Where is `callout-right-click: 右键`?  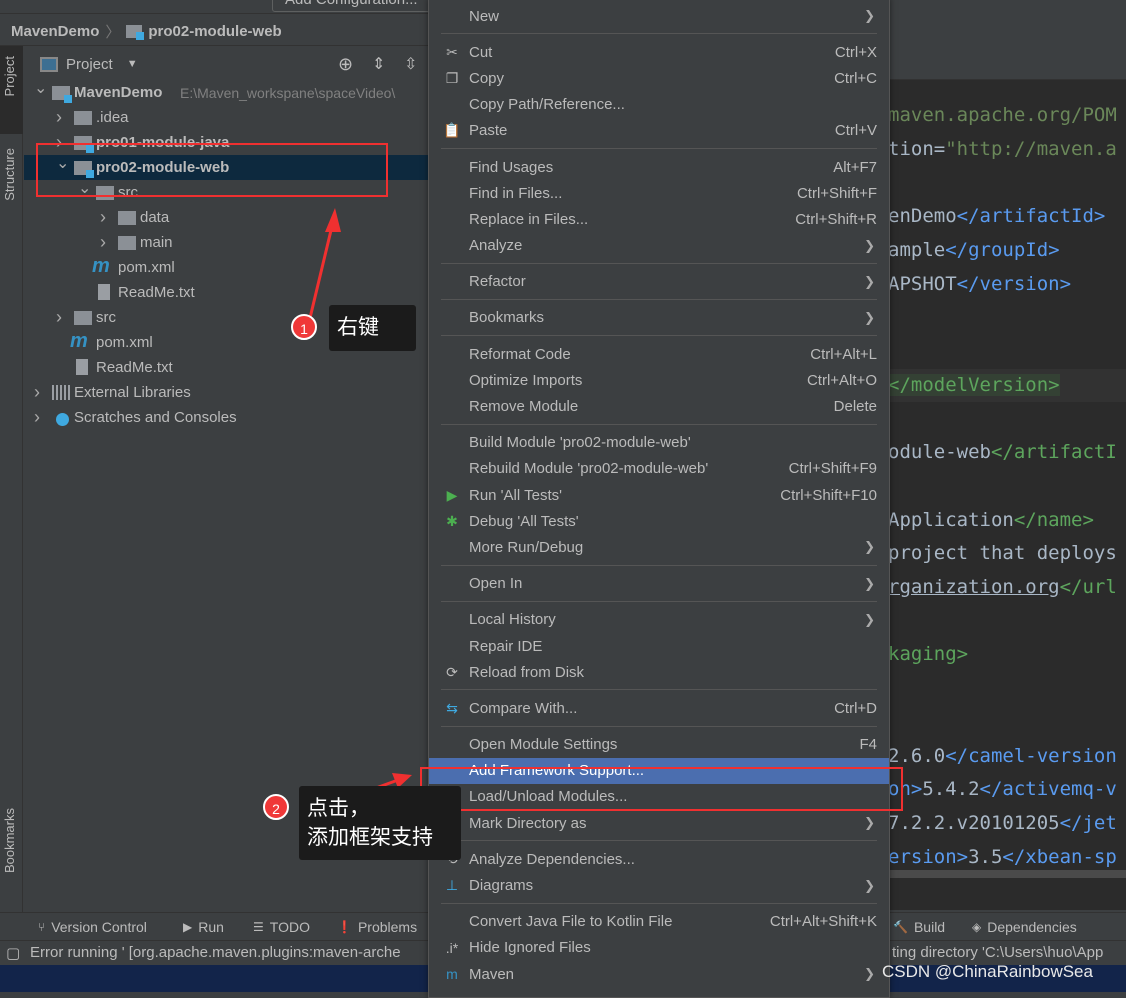
callout-right-click: 右键 is located at coordinates (372, 328).